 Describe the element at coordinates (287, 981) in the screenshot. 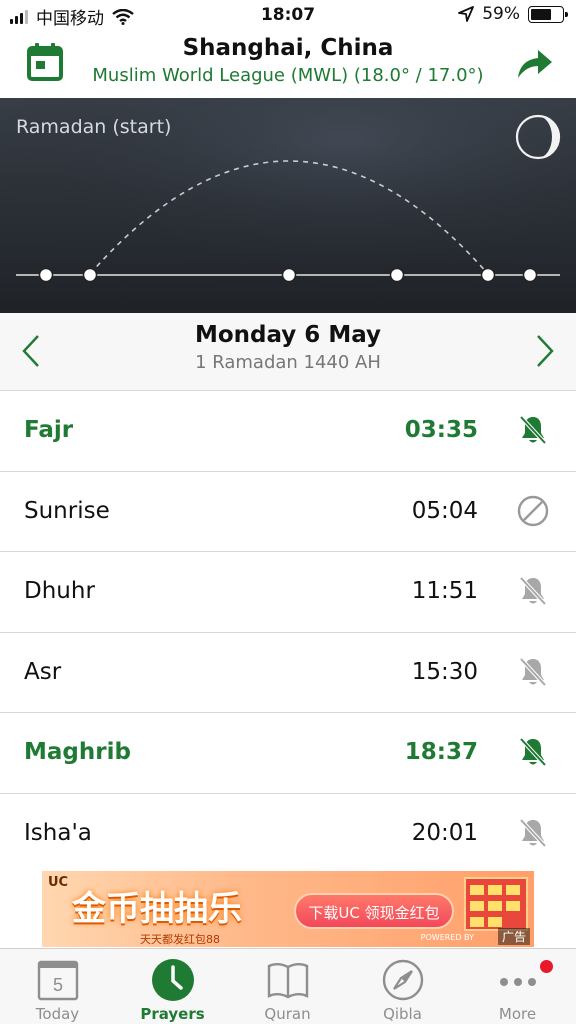

I see `book-icon` at that location.